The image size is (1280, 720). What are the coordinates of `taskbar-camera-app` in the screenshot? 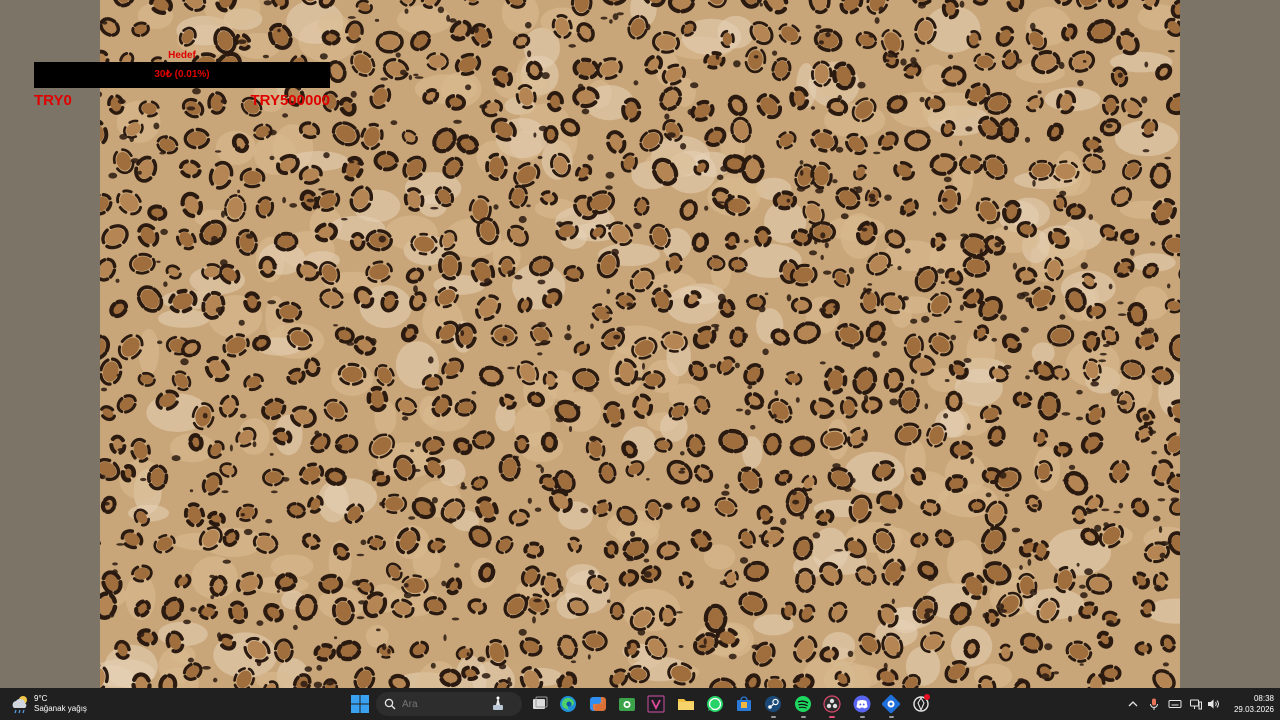 It's located at (627, 704).